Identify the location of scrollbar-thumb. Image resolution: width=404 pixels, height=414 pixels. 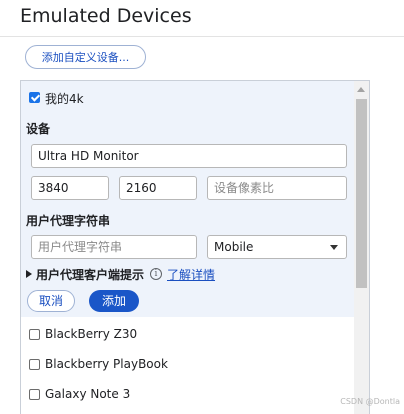
(361, 193).